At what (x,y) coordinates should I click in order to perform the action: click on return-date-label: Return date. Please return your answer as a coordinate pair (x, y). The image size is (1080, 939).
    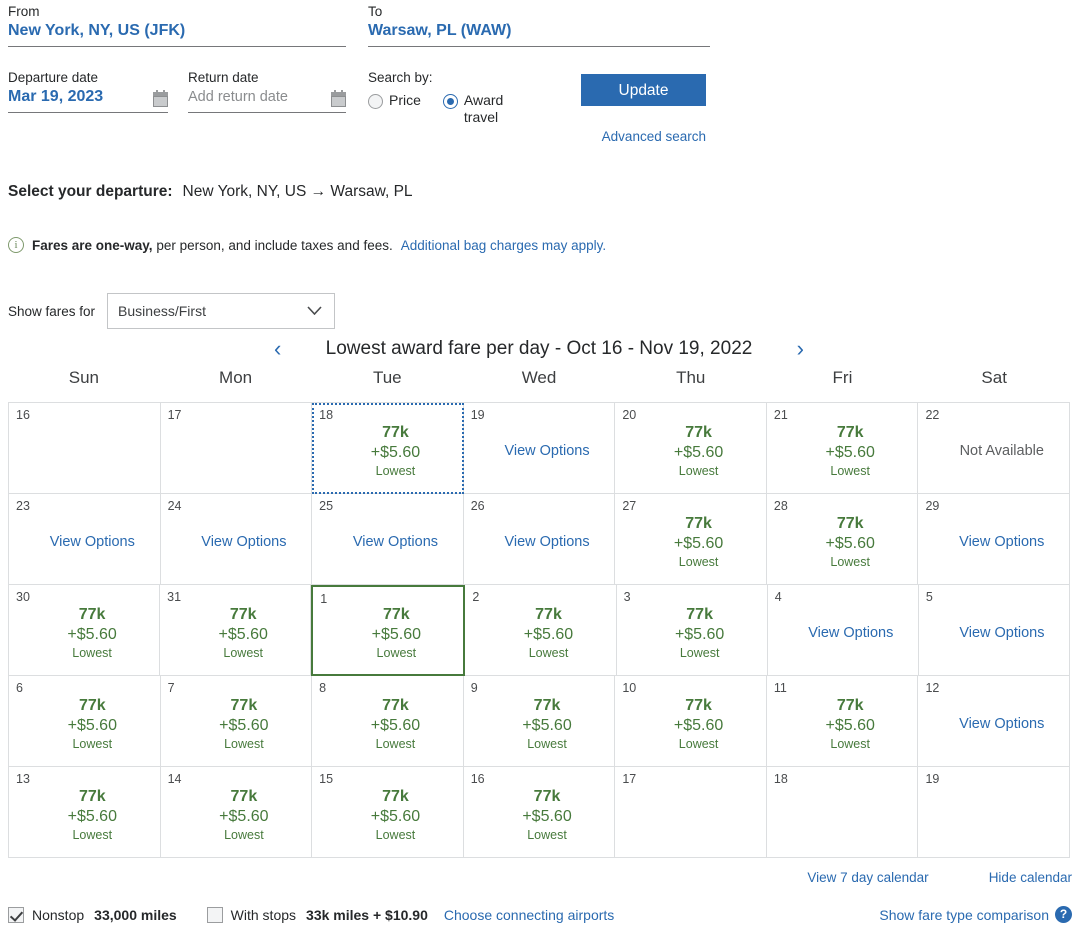
    Looking at the image, I should click on (223, 77).